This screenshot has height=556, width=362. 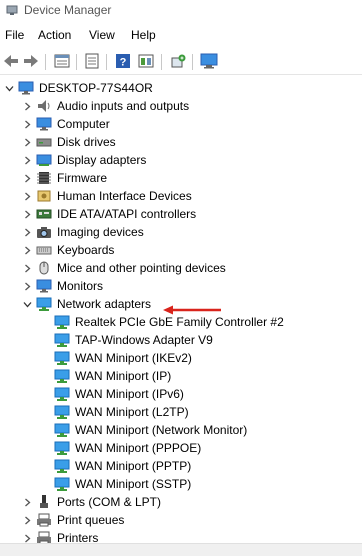 What do you see at coordinates (68, 10) in the screenshot?
I see `window-title: Device Manager` at bounding box center [68, 10].